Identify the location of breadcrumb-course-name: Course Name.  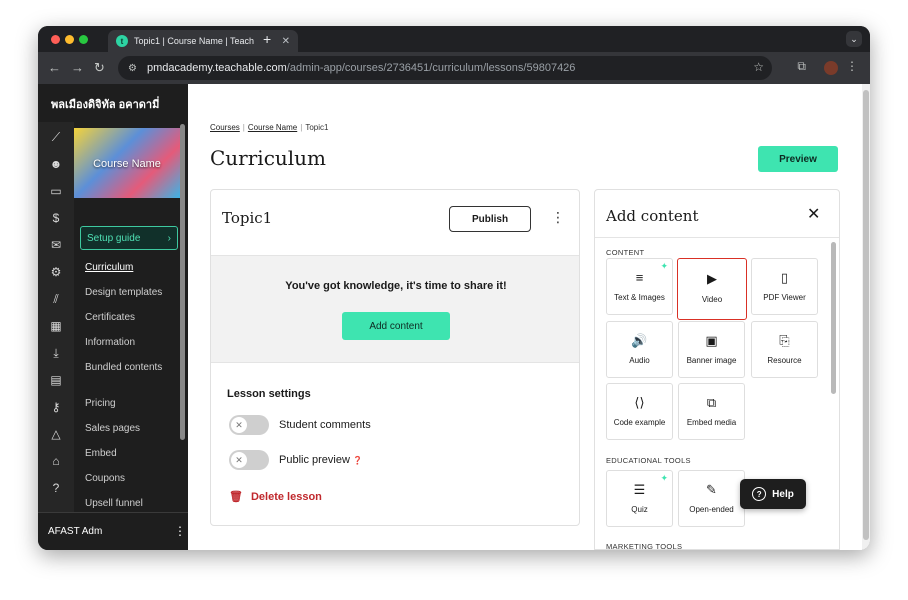
(272, 127).